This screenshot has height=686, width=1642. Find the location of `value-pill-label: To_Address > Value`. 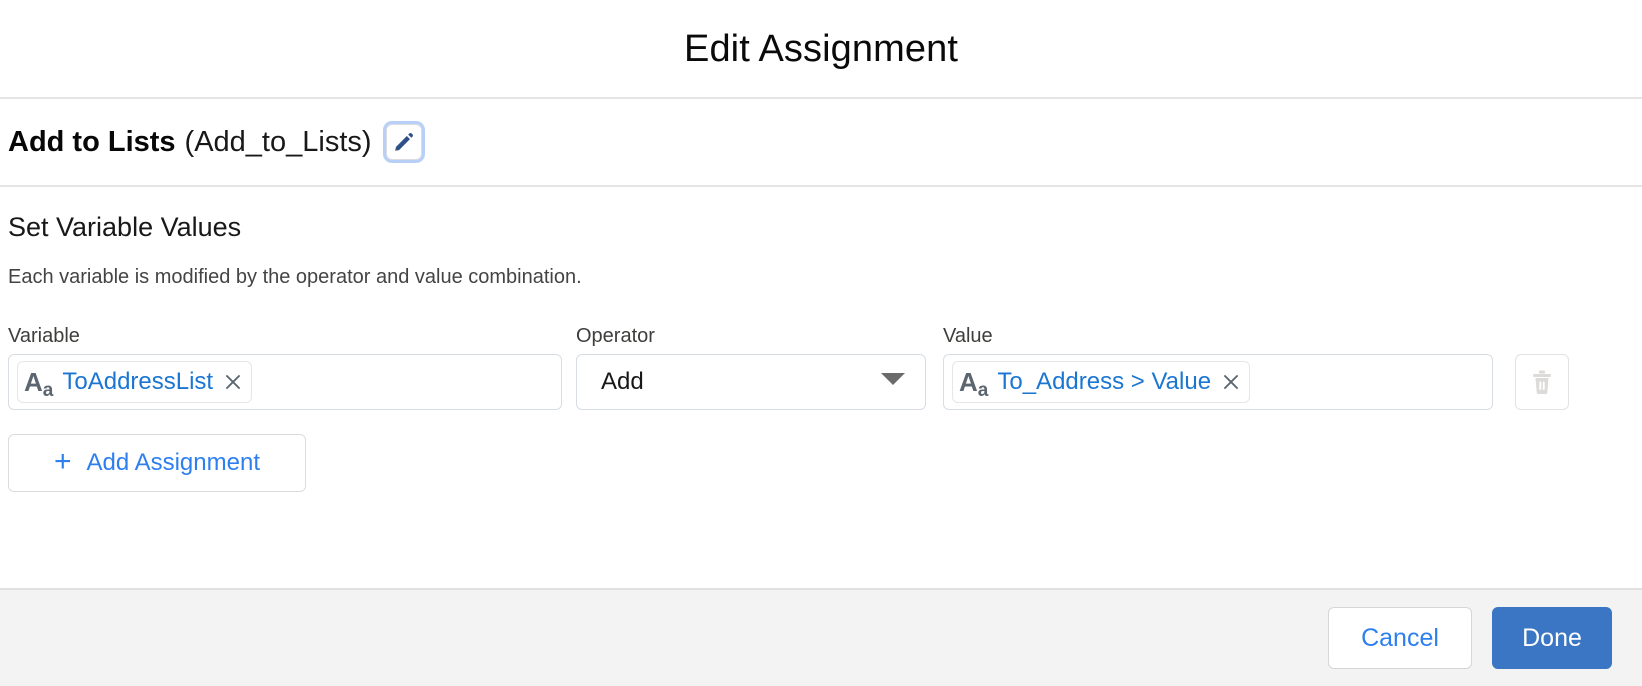

value-pill-label: To_Address > Value is located at coordinates (1104, 381).